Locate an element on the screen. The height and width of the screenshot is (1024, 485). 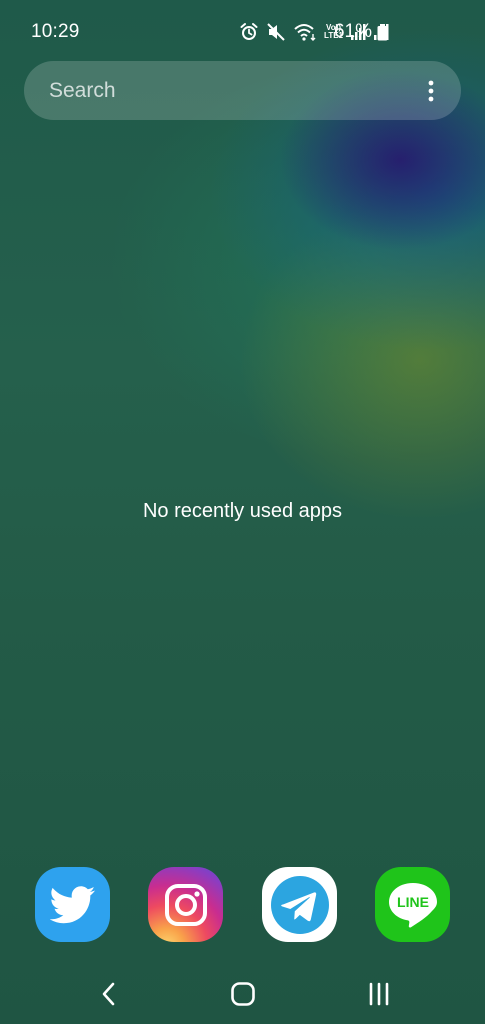
home-icon is located at coordinates (243, 994).